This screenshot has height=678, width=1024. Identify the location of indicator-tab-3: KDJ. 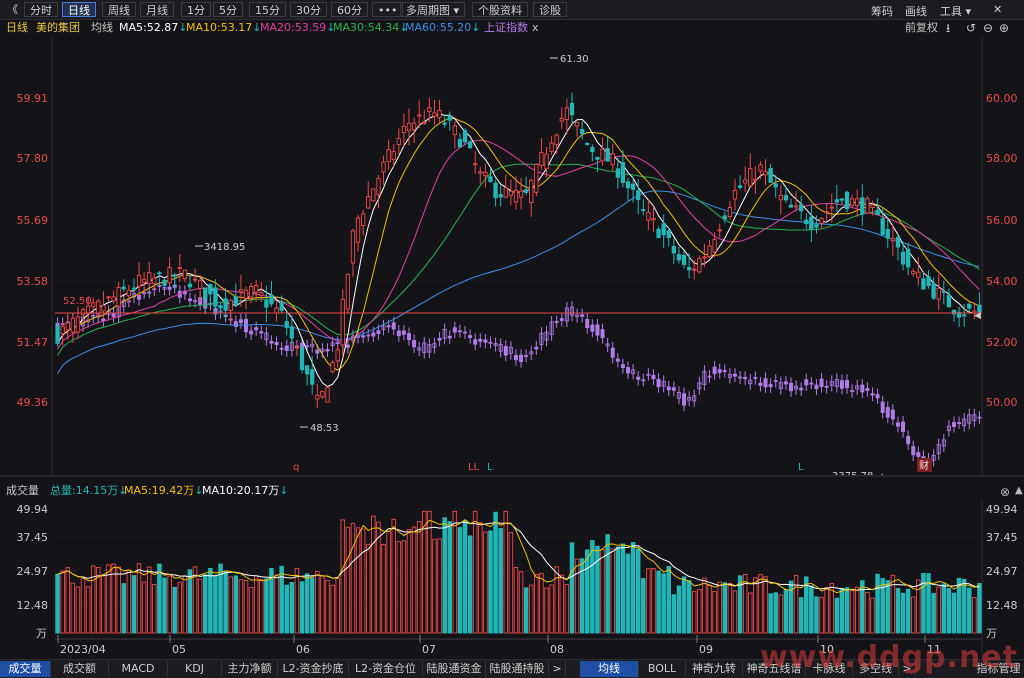
(195, 669).